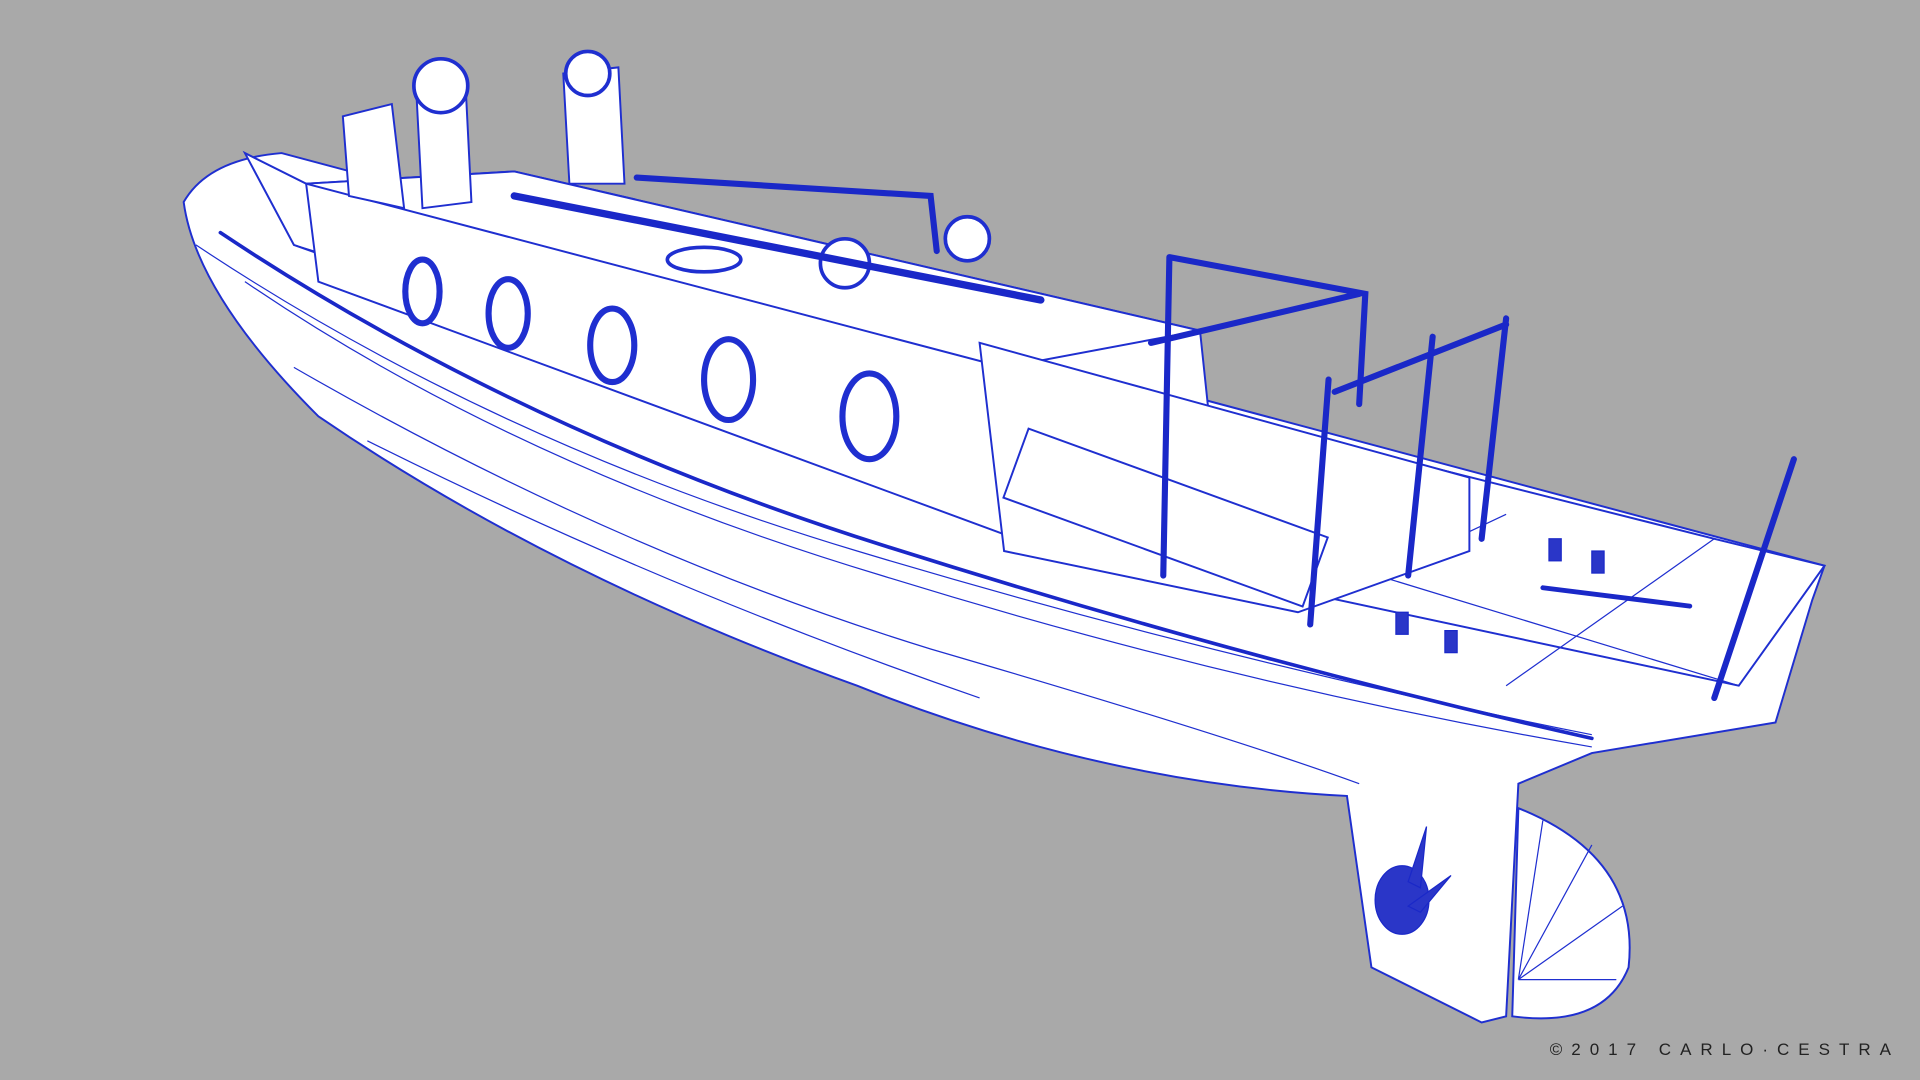 This screenshot has height=1080, width=1920. I want to click on rudder, so click(1571, 913).